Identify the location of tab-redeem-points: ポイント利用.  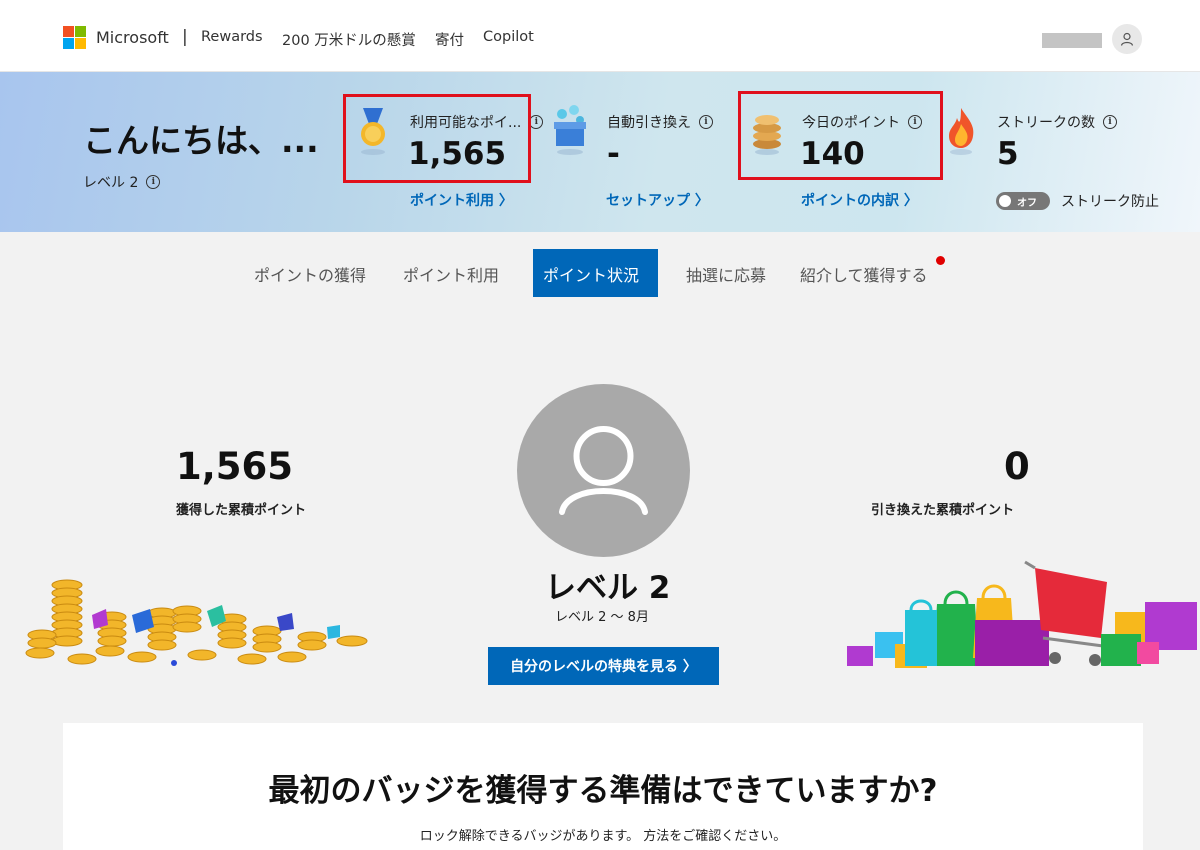
(451, 274).